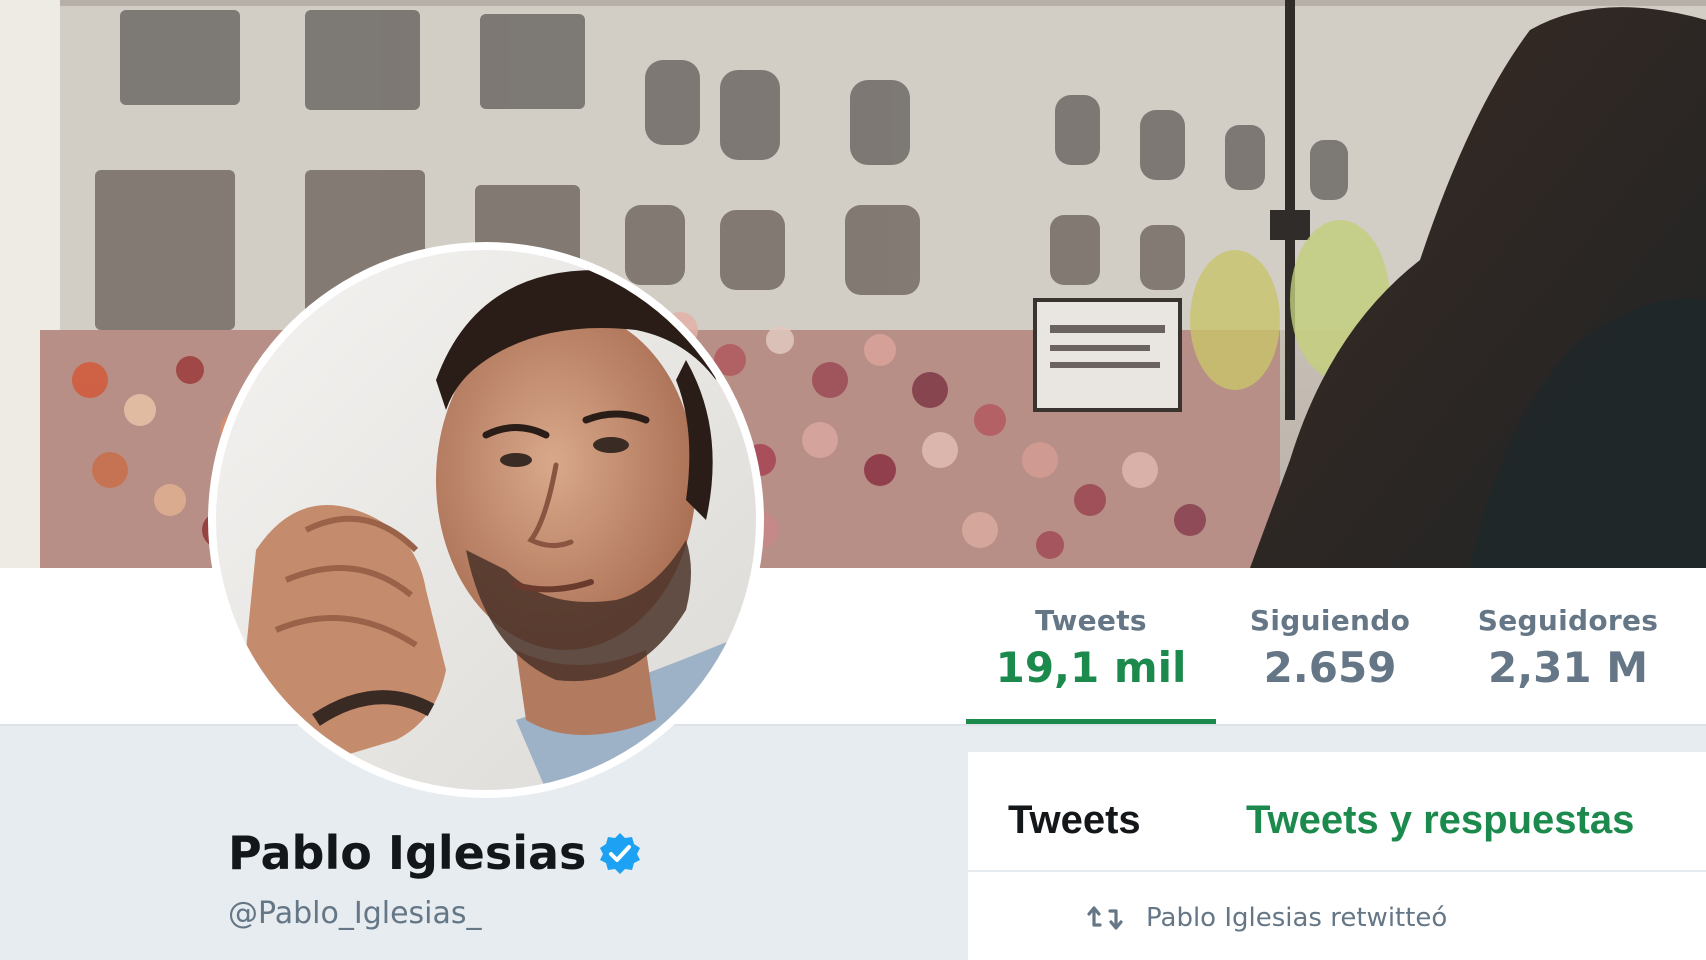 The height and width of the screenshot is (960, 1706). Describe the element at coordinates (1330, 620) in the screenshot. I see `stat-following-label: Siguiendo` at that location.